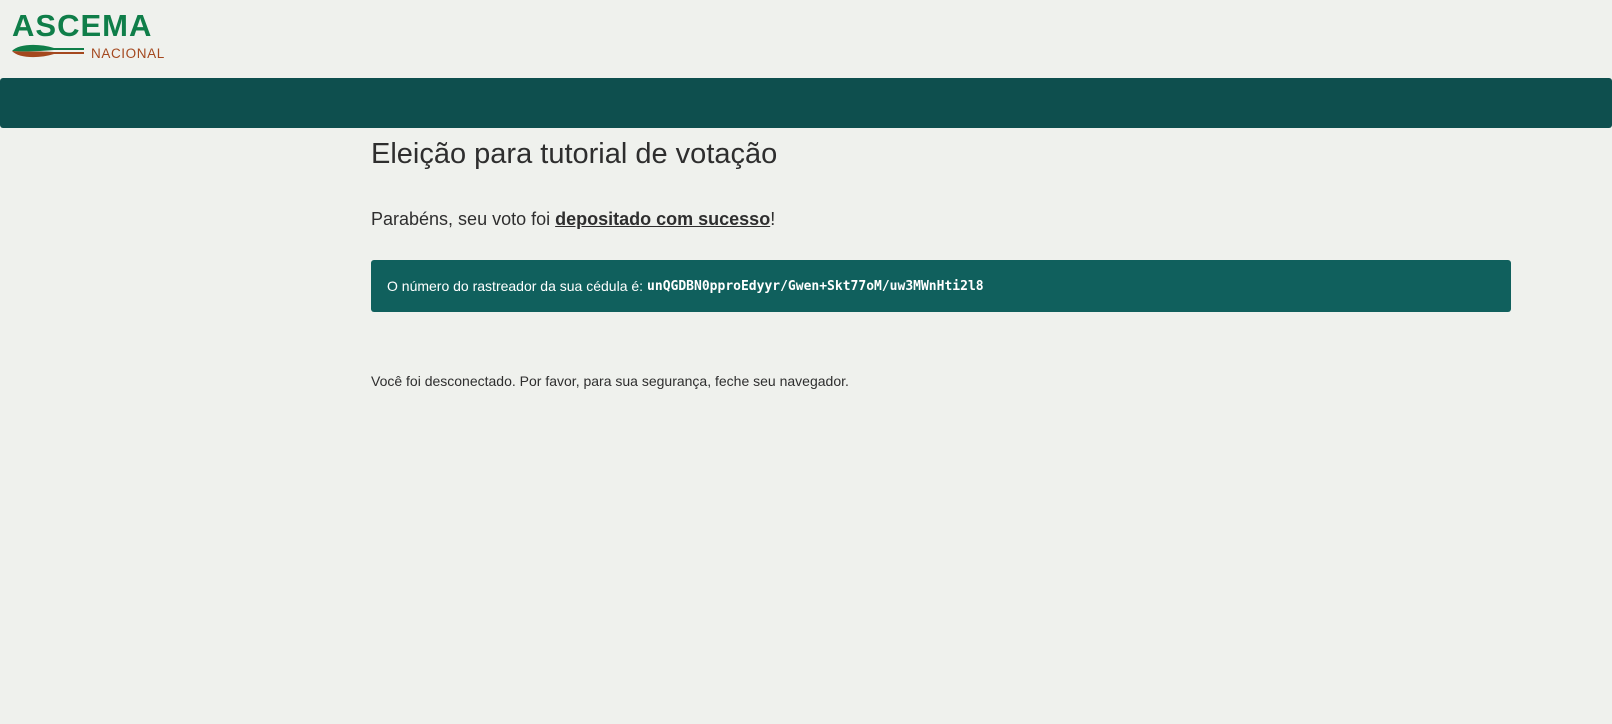 Image resolution: width=1612 pixels, height=724 pixels. Describe the element at coordinates (773, 219) in the screenshot. I see `success-suffix: !` at that location.